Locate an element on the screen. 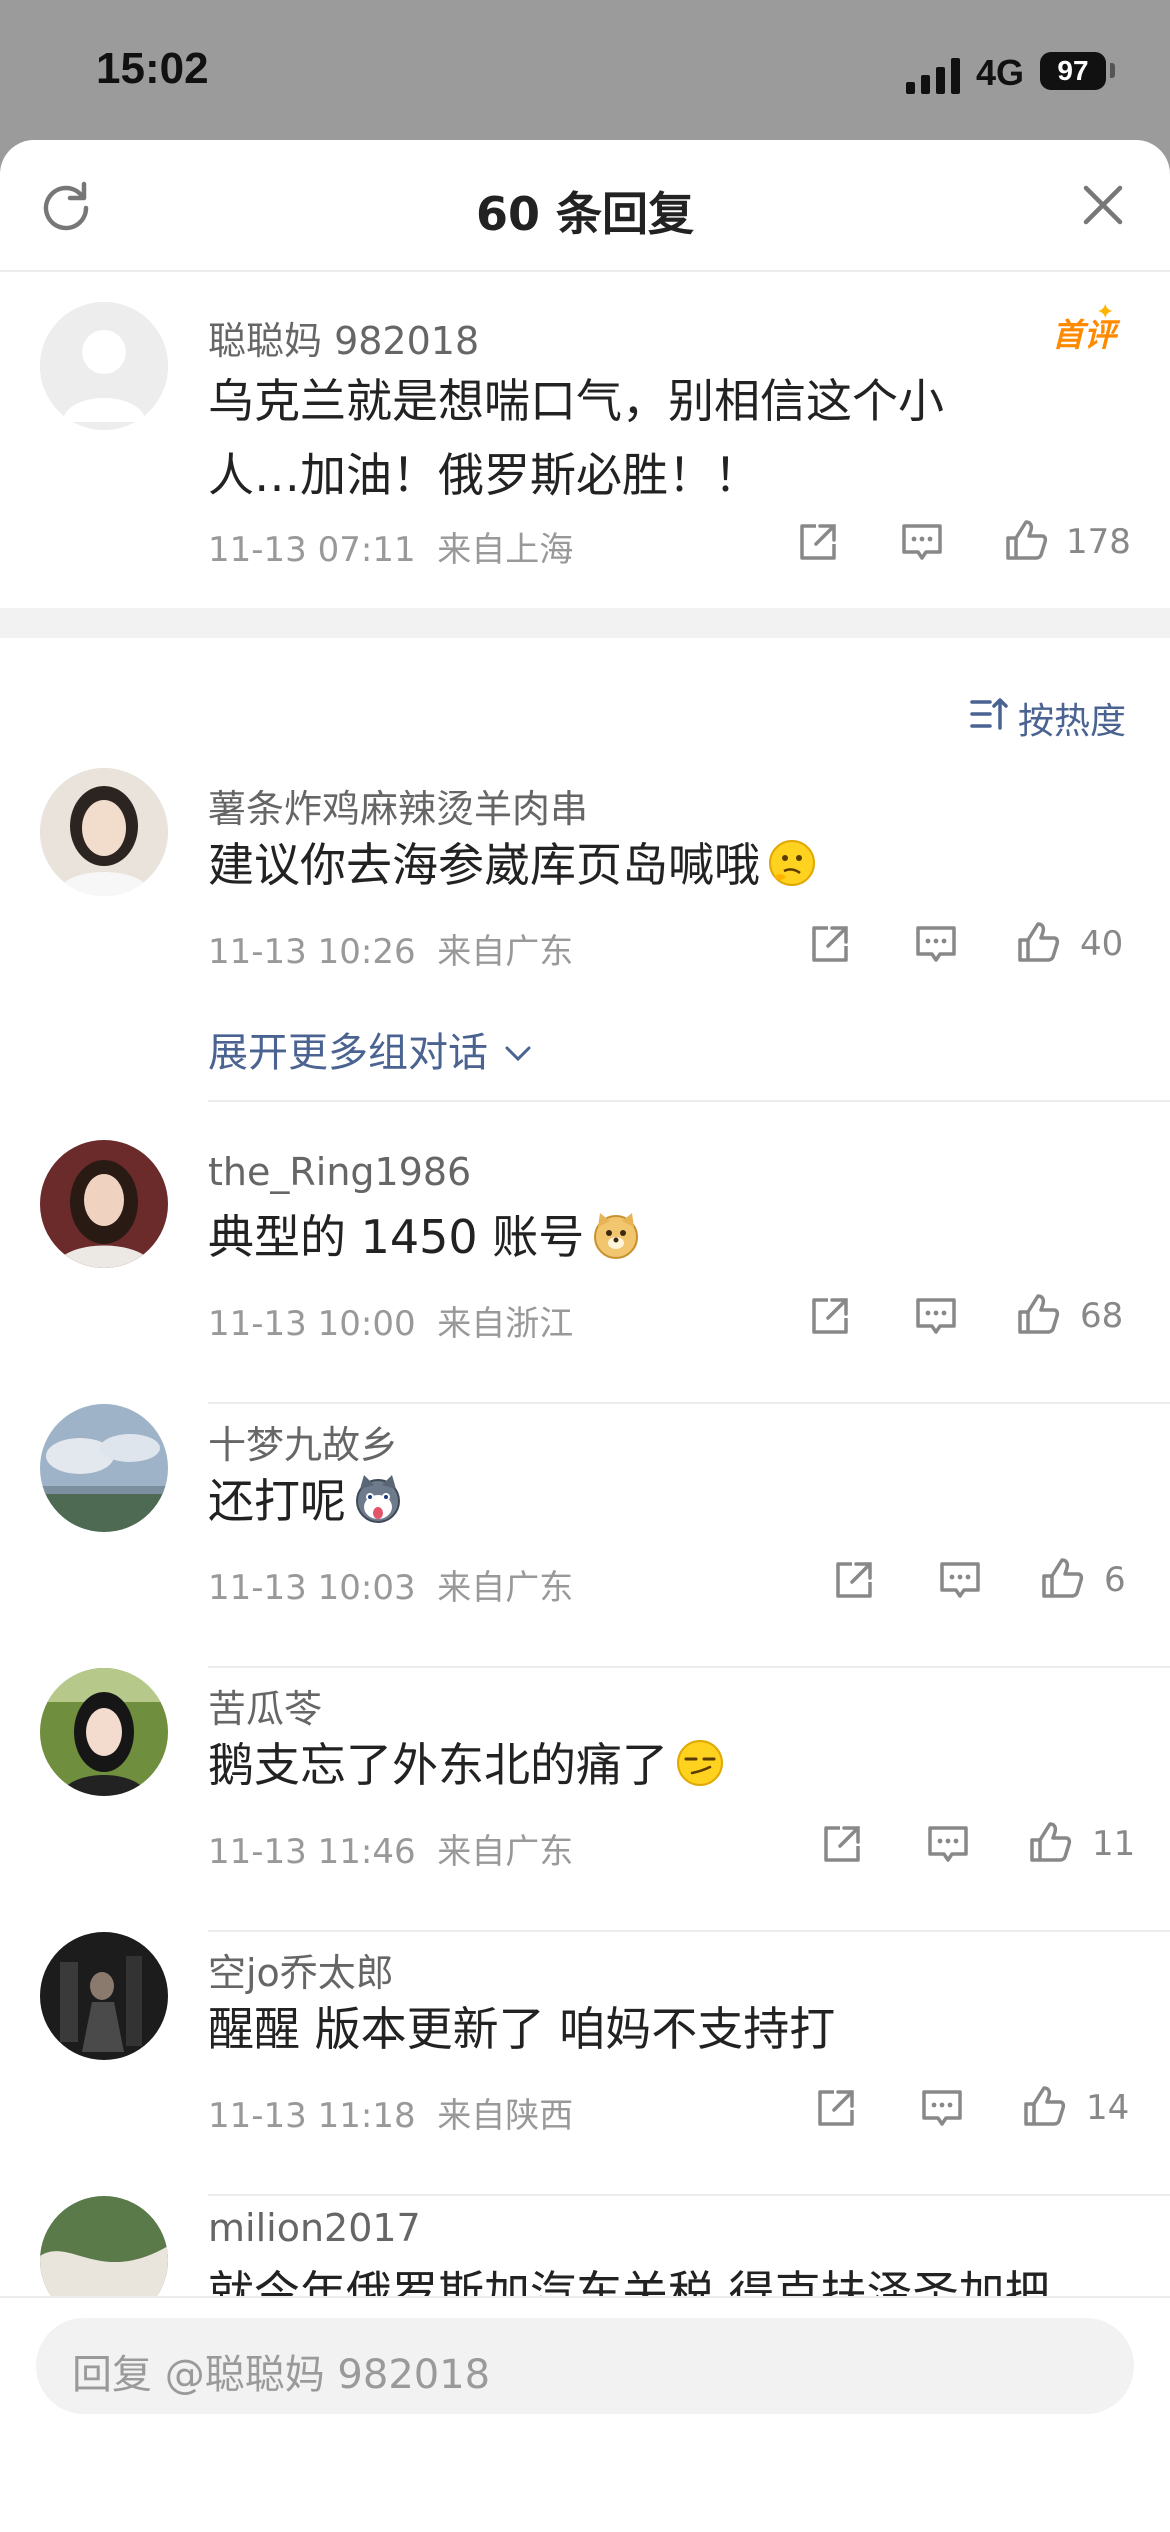 The image size is (1170, 2532). comment-location: 来自浙江 is located at coordinates (505, 1324).